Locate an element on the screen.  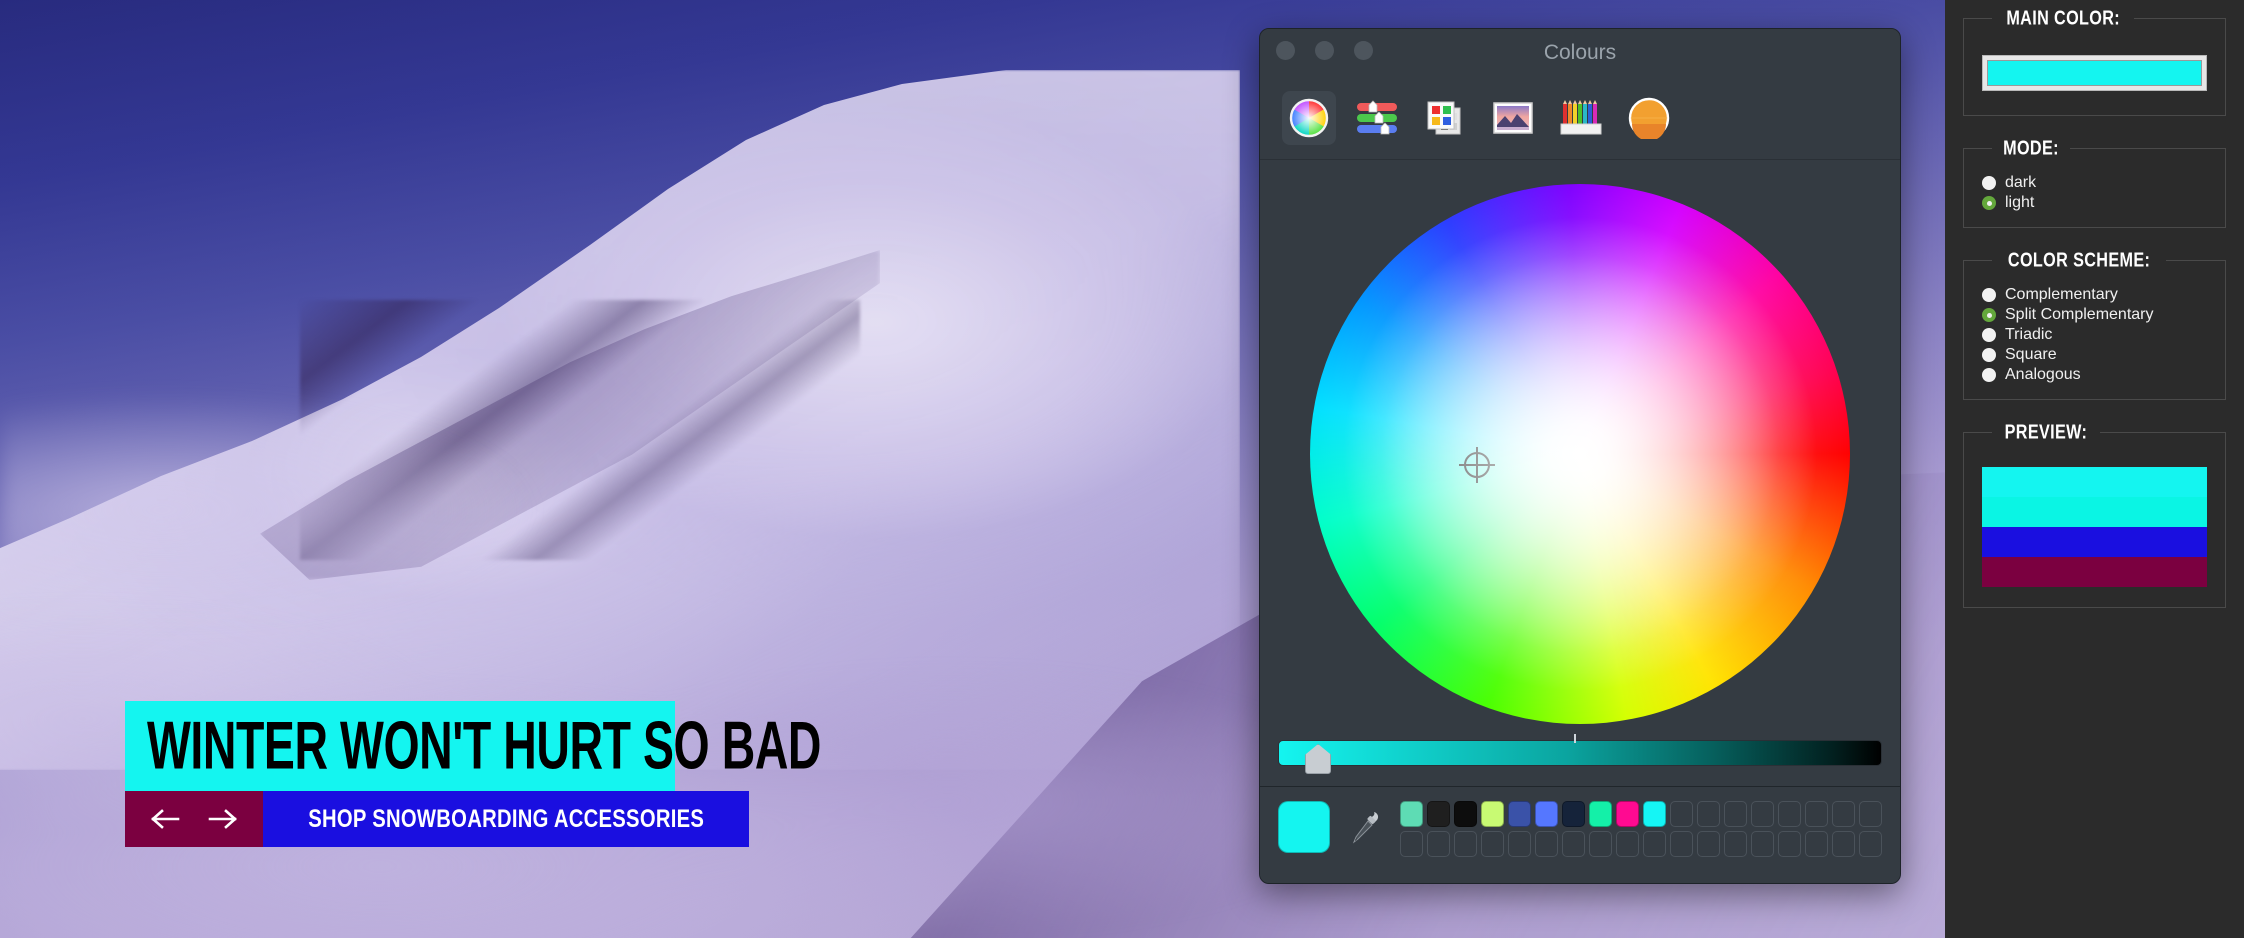
color-palettes-icon is located at coordinates (1444, 118).